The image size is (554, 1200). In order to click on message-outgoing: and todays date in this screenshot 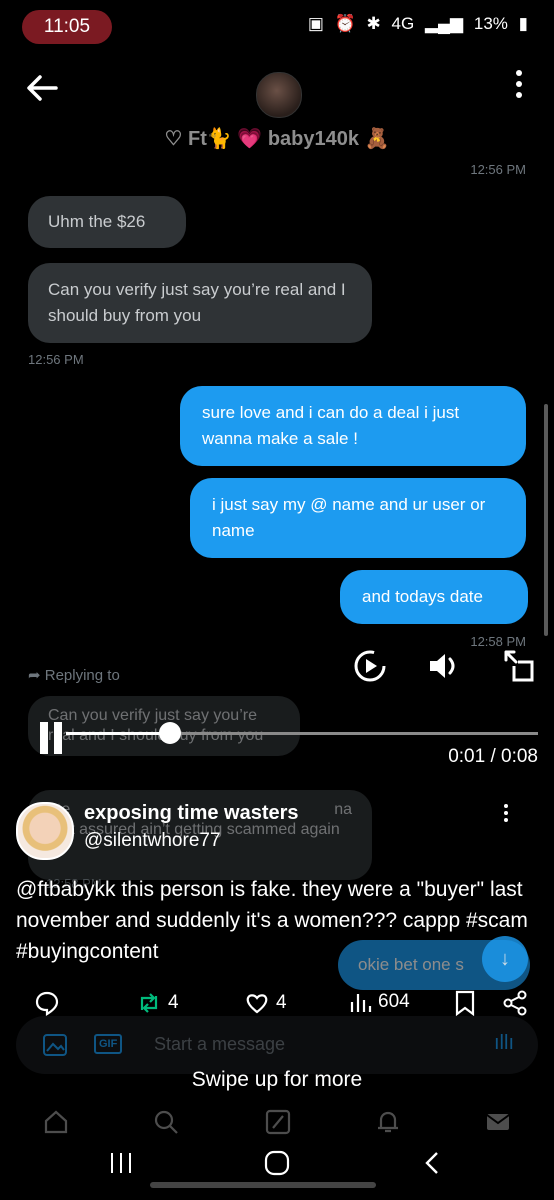, I will do `click(434, 597)`.